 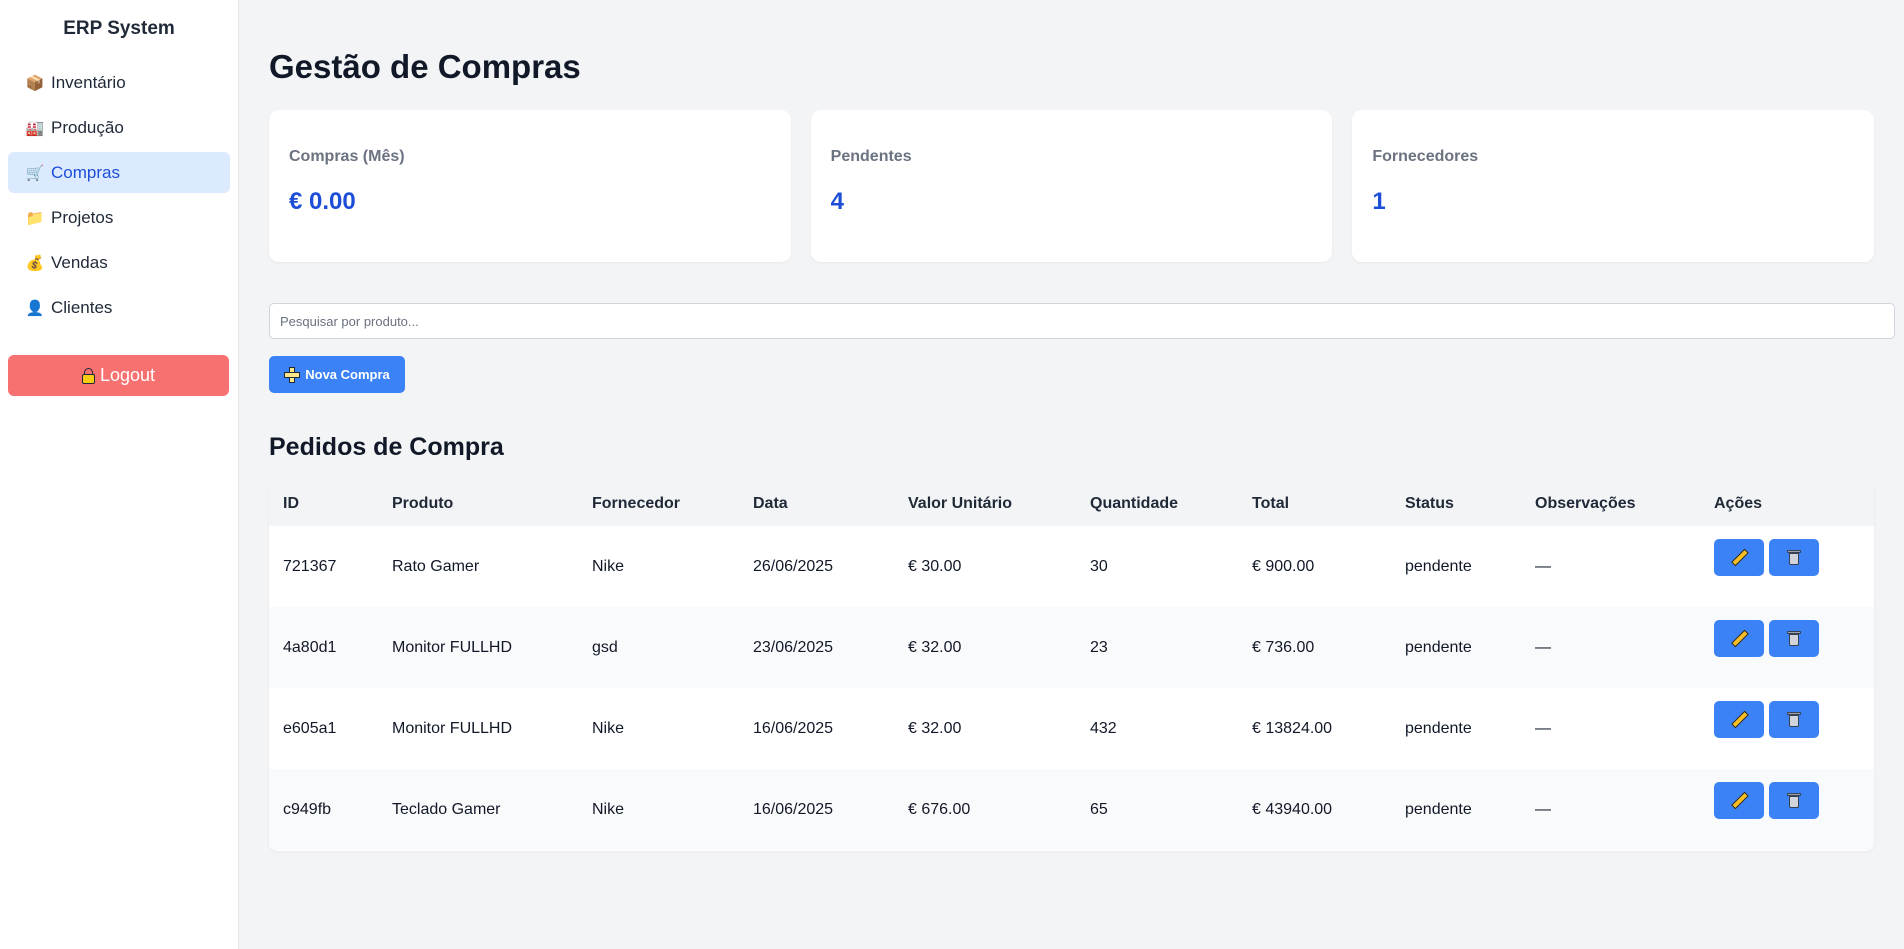 I want to click on stat-card-pendentes: Pendentes 4, so click(x=1071, y=186).